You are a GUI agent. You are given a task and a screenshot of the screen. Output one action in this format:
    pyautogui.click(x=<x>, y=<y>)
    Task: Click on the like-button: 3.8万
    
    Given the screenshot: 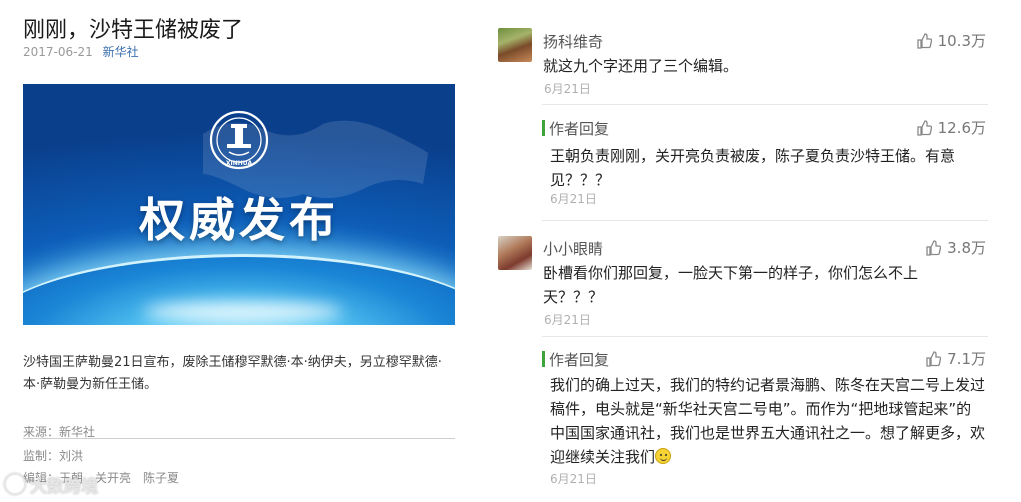 What is the action you would take?
    pyautogui.click(x=955, y=247)
    